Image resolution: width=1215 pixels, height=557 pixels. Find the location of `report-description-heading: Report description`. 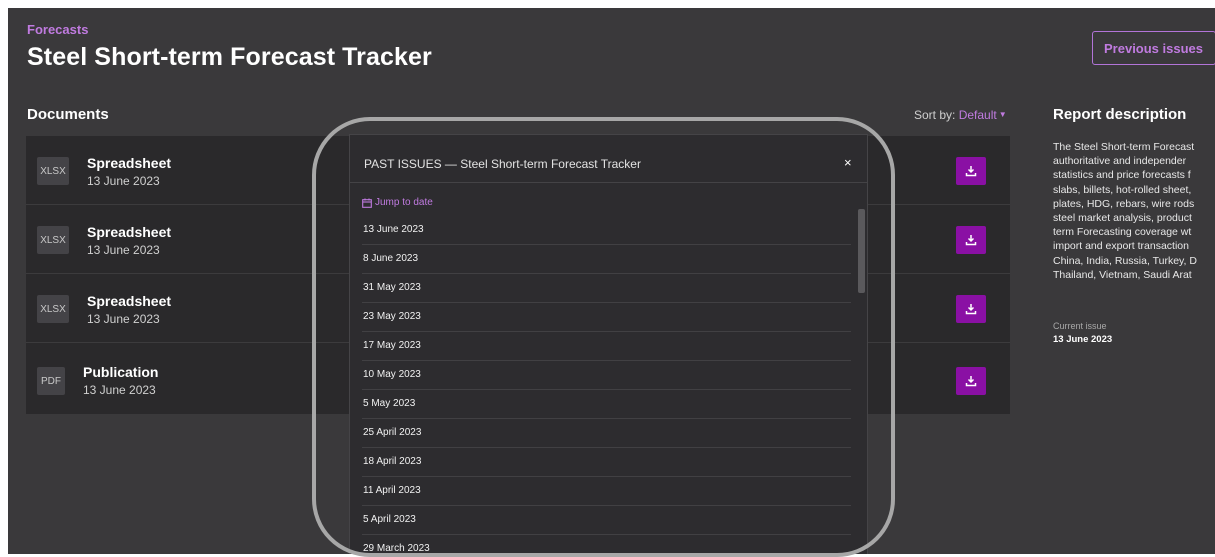

report-description-heading: Report description is located at coordinates (1120, 114).